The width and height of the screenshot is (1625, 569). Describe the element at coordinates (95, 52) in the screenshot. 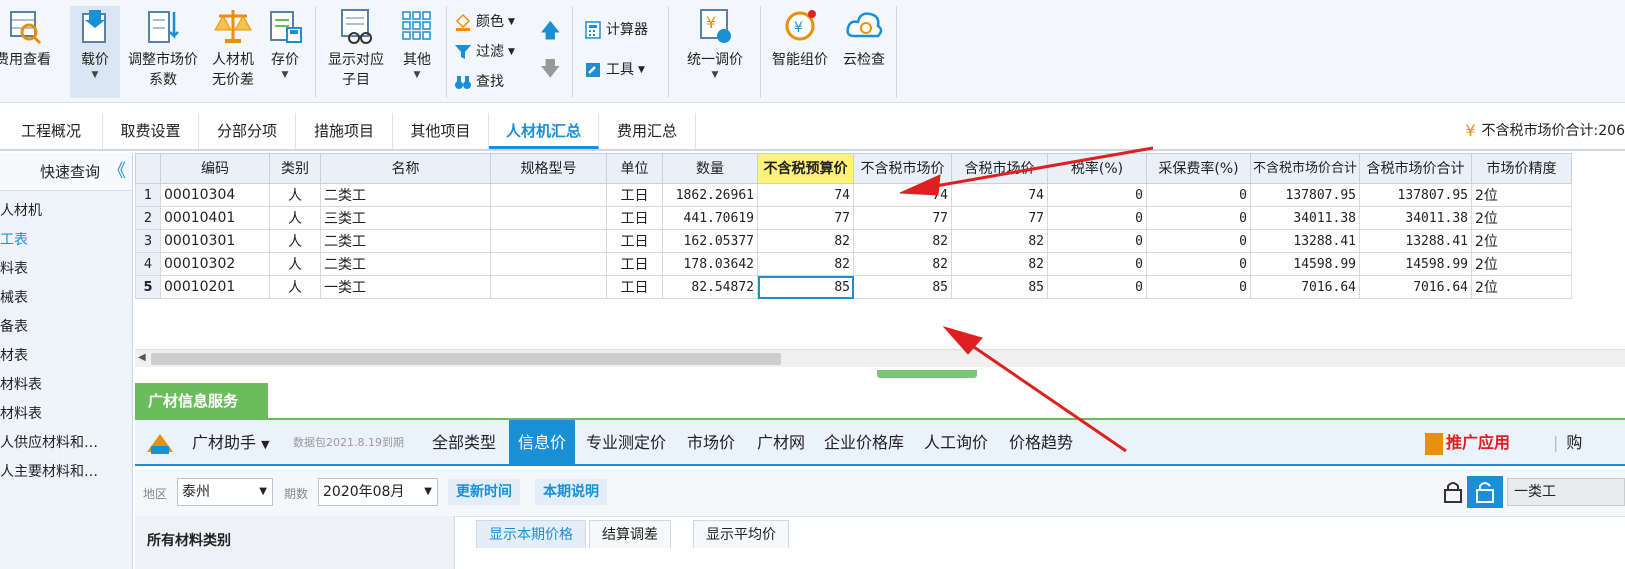

I see `load-price-button: 载价 ▼` at that location.